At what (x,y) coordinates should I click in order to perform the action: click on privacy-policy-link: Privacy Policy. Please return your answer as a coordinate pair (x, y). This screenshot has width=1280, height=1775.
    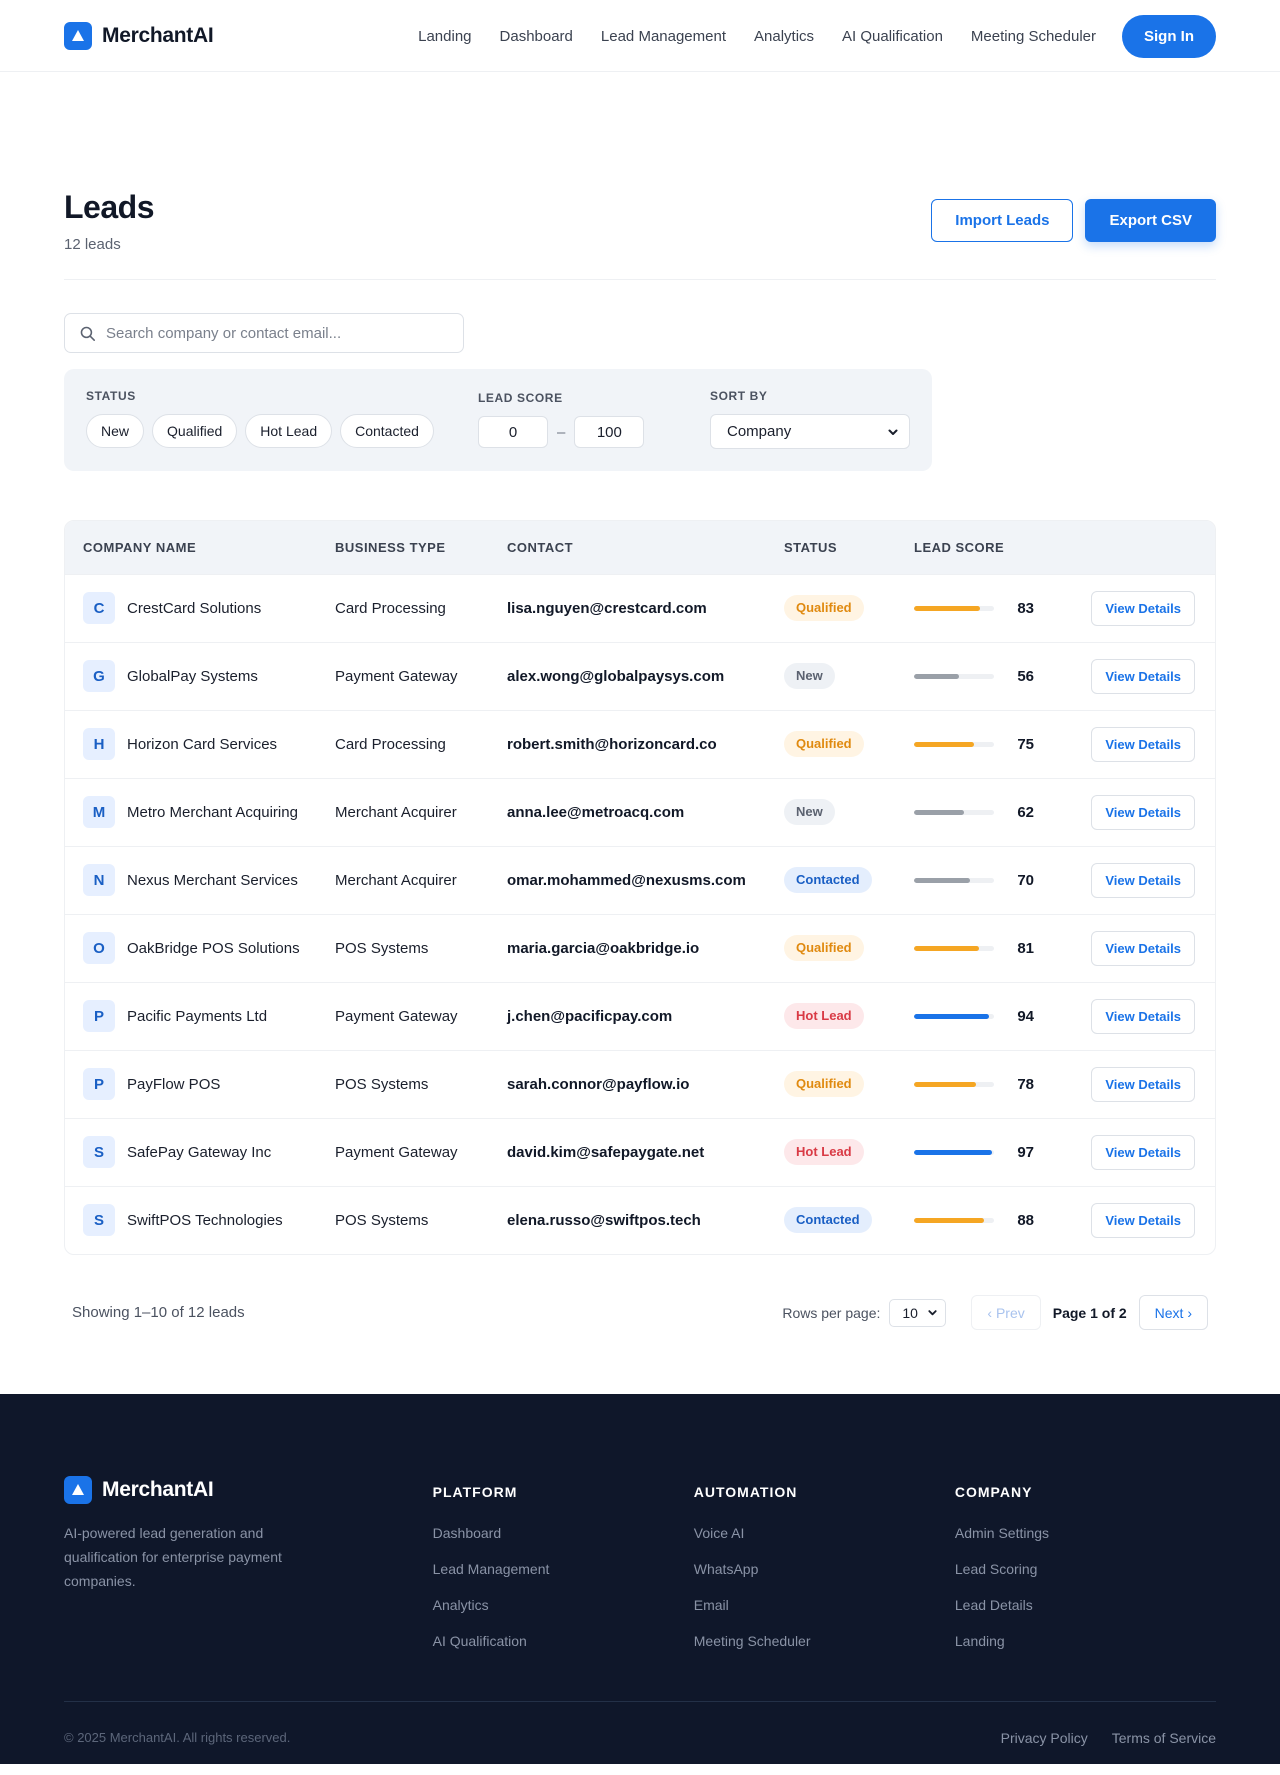
    Looking at the image, I should click on (1044, 1738).